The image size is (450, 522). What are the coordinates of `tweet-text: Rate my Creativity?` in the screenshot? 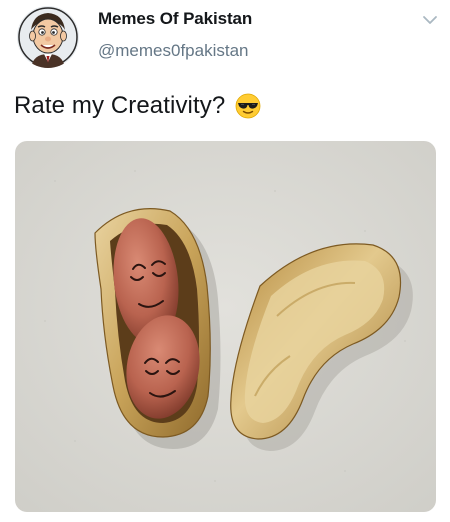 It's located at (120, 105).